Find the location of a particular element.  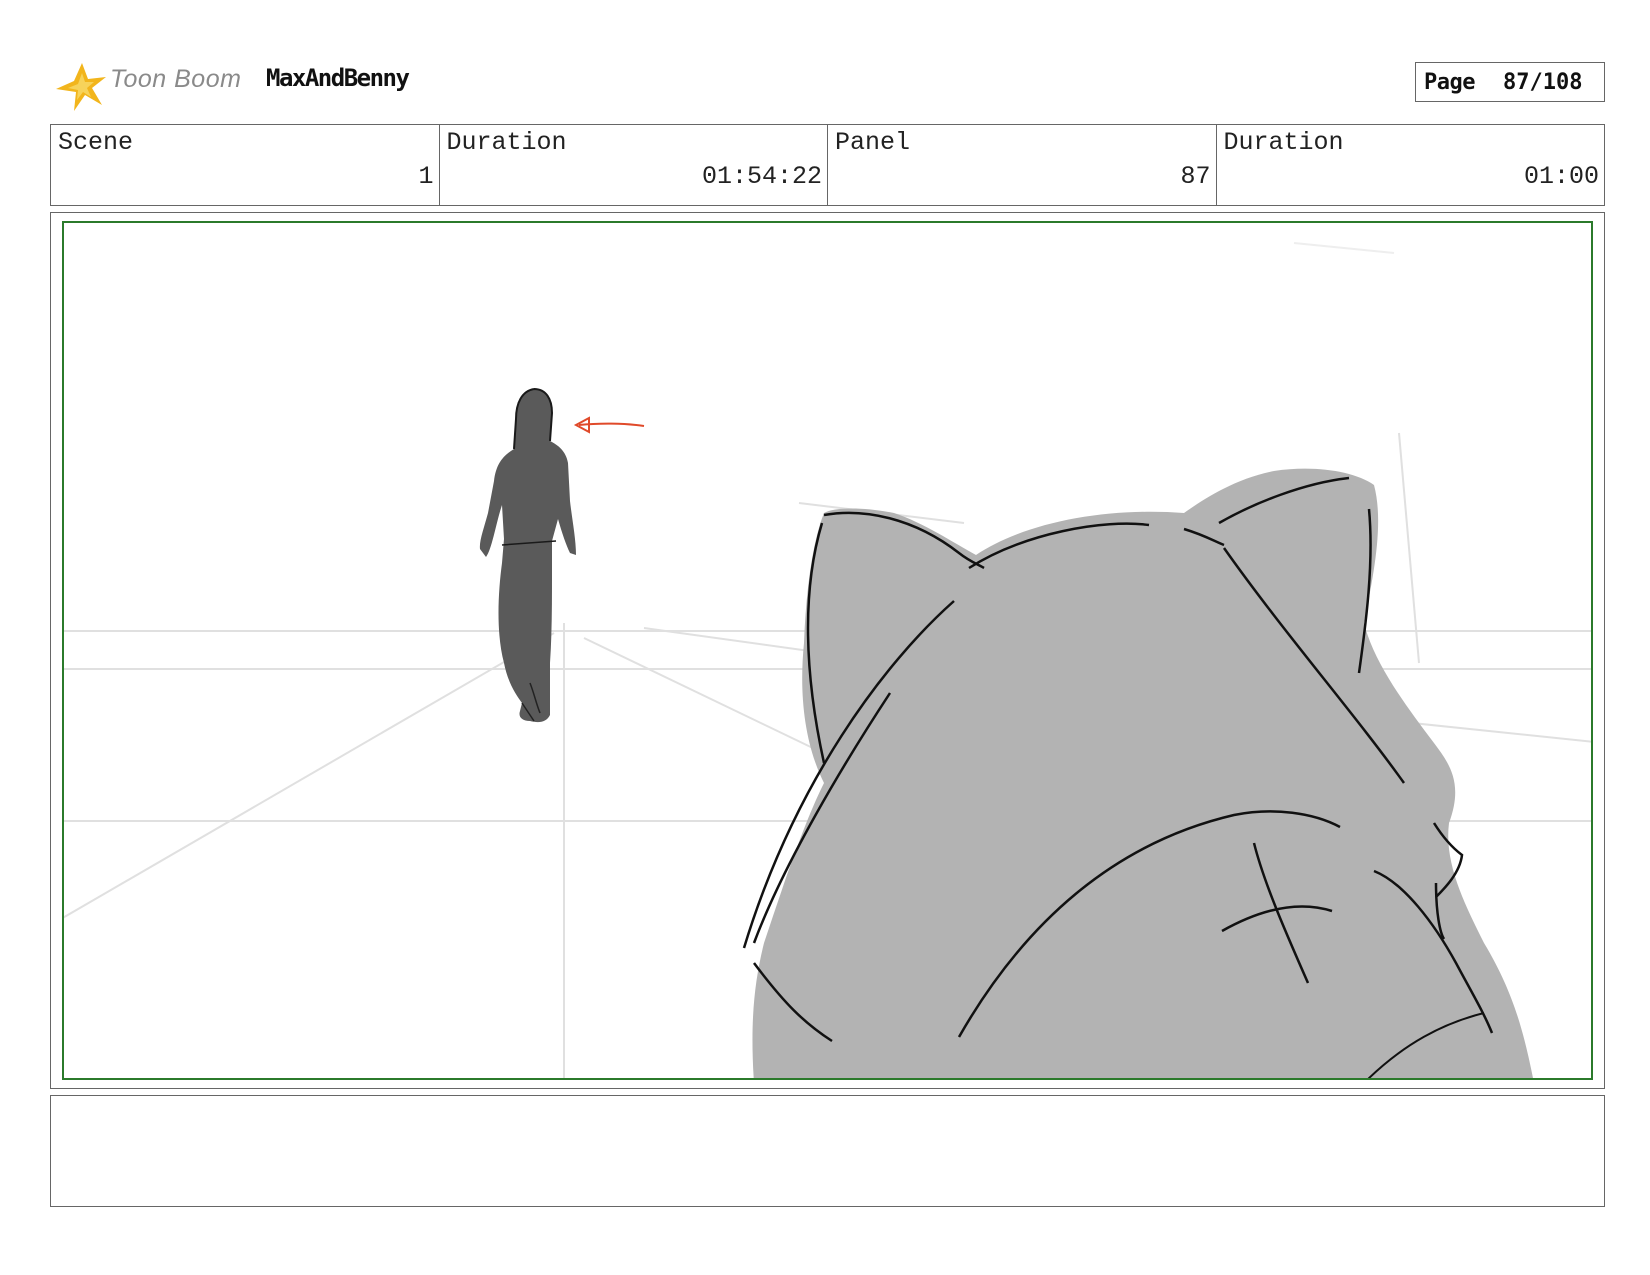

page-indicator: Page 87/108 is located at coordinates (1510, 82).